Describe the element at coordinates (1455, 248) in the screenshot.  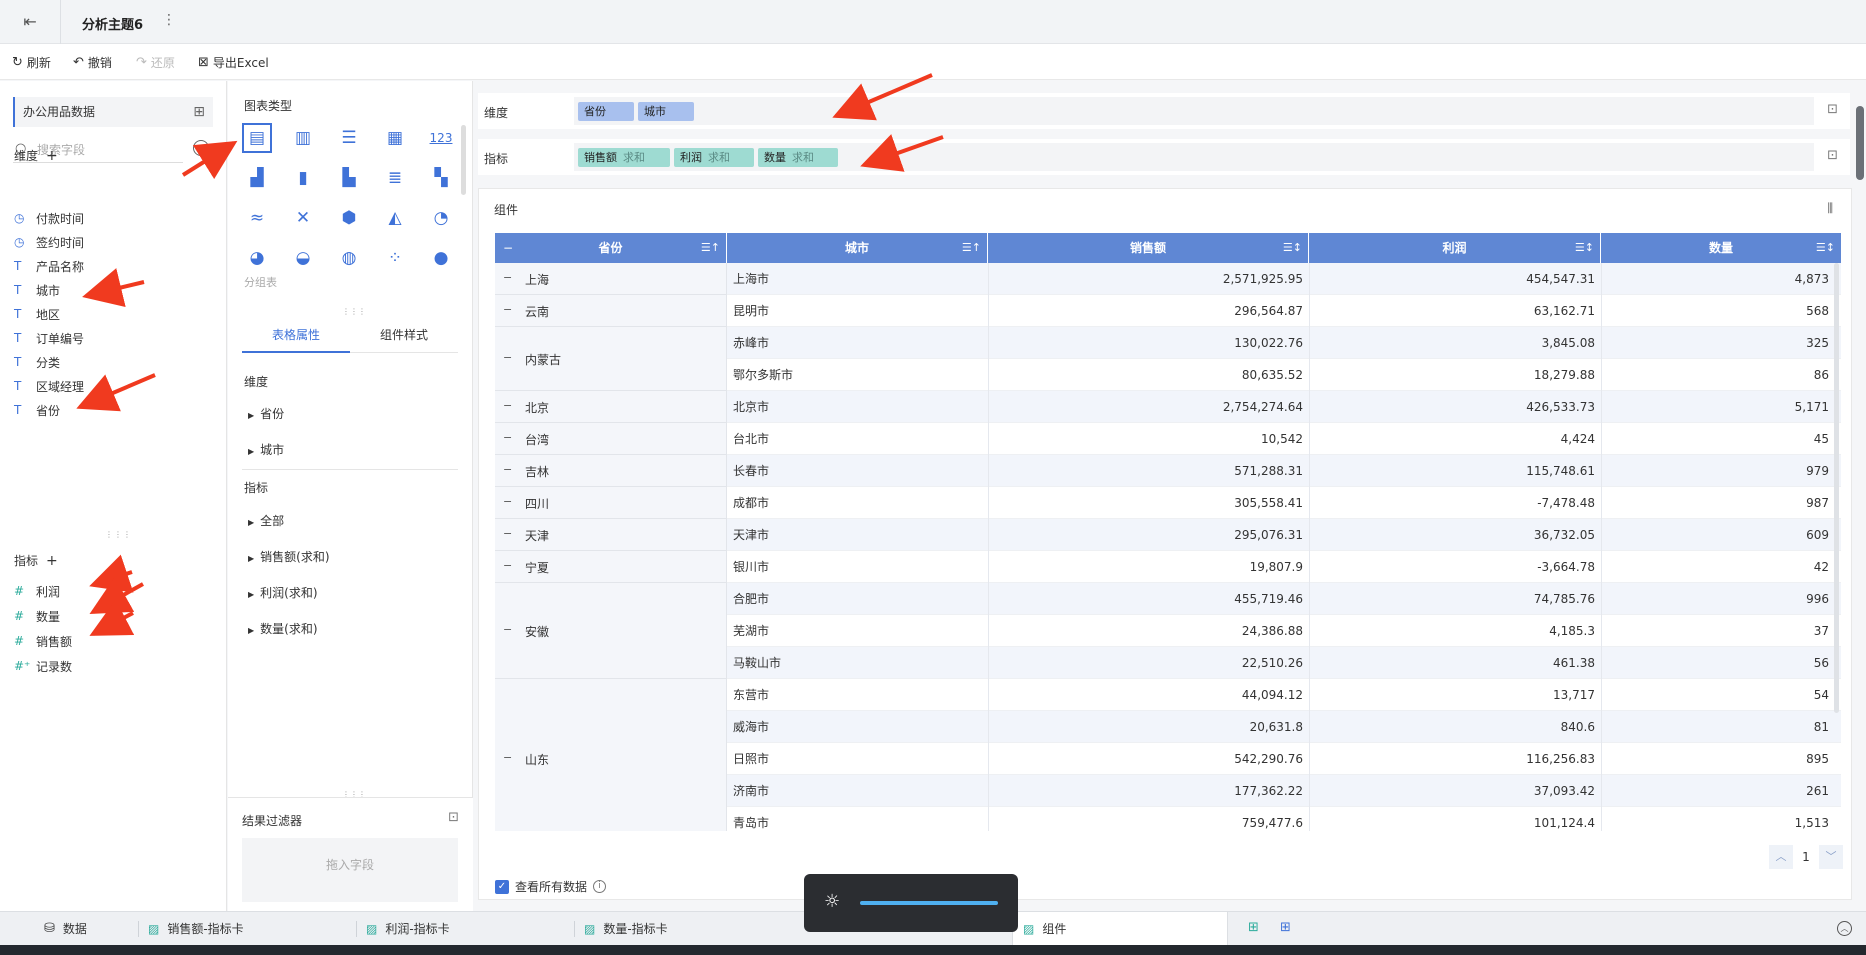
I see `column-header-profit: 利润 ☰↕` at that location.